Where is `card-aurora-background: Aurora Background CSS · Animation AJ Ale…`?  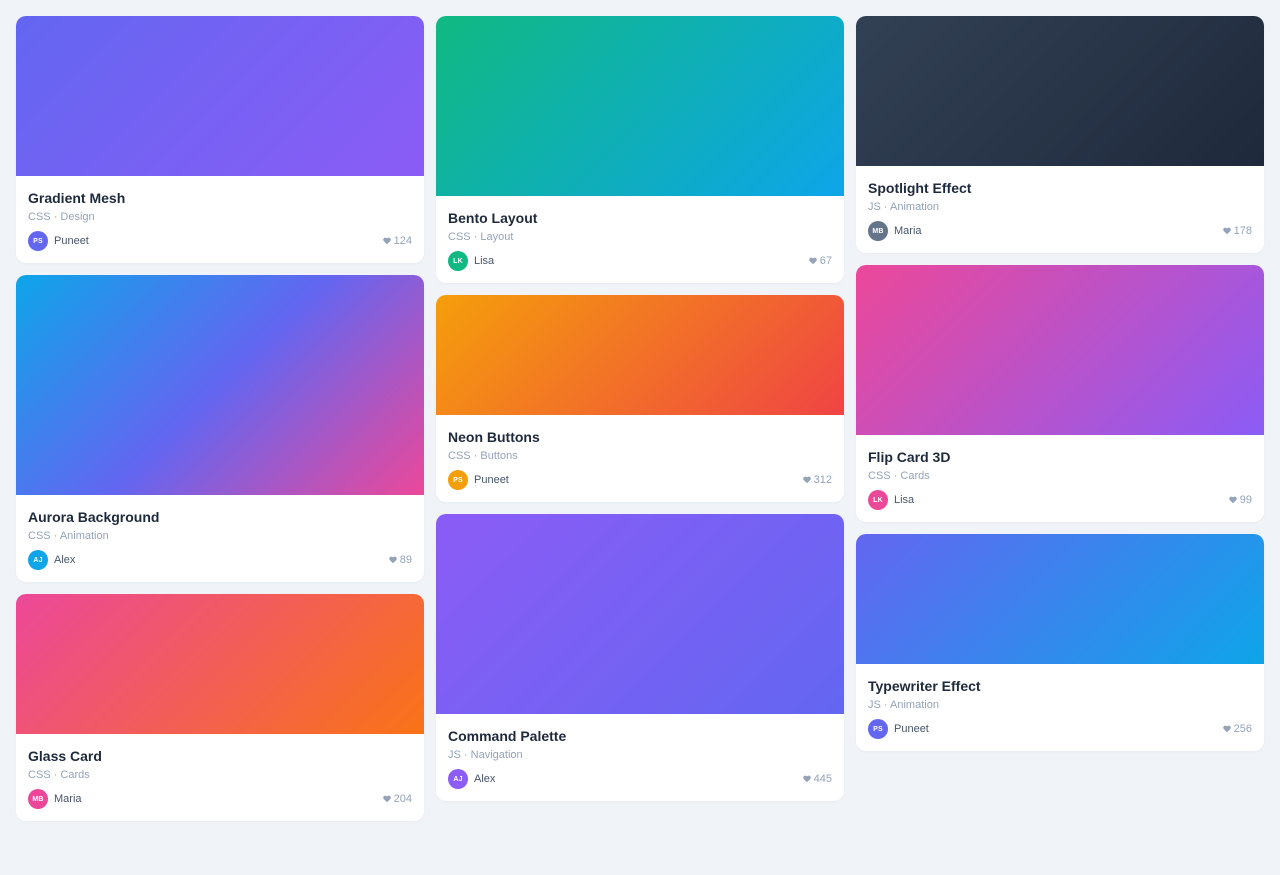
card-aurora-background: Aurora Background CSS · Animation AJ Ale… is located at coordinates (220, 428).